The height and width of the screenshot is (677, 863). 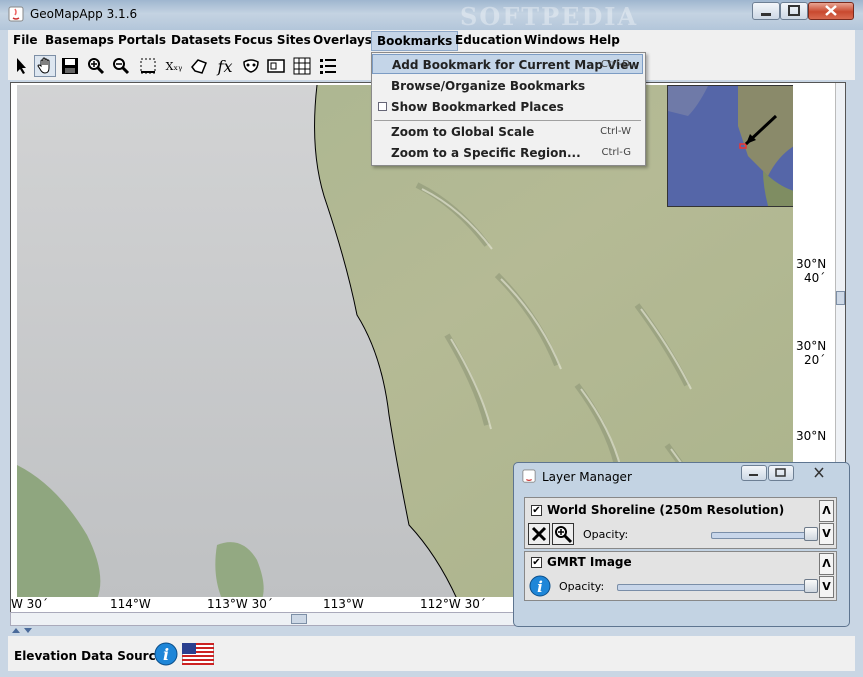 What do you see at coordinates (616, 152) in the screenshot?
I see `menu-item-shortcut: Ctrl-G` at bounding box center [616, 152].